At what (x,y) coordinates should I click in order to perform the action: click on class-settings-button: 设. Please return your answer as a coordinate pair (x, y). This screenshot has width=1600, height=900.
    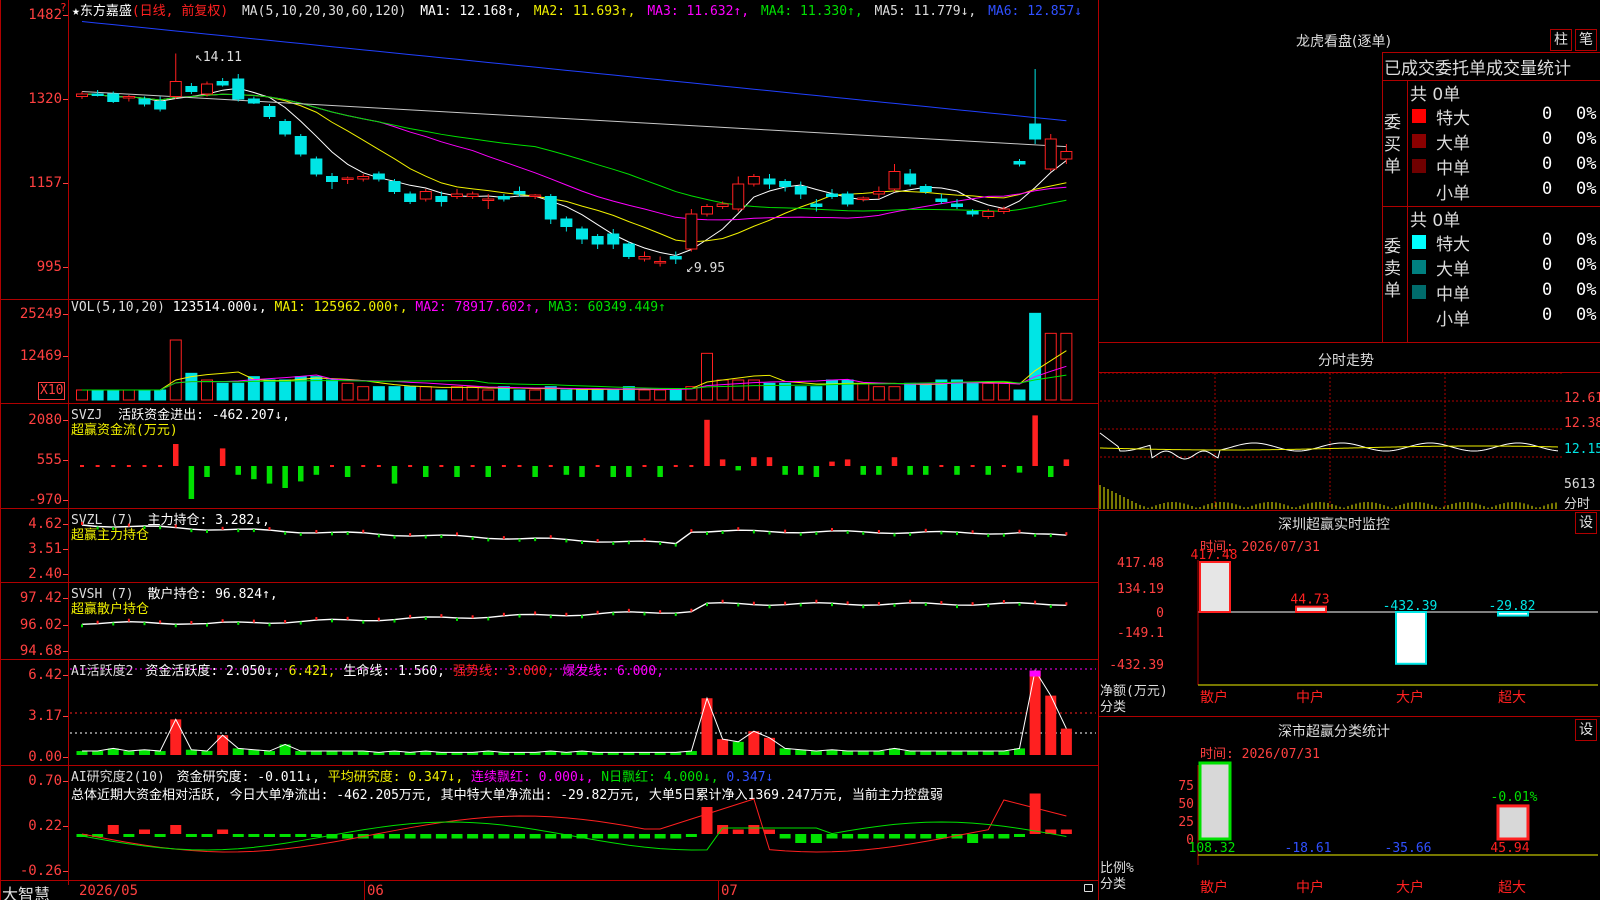
    Looking at the image, I should click on (1586, 730).